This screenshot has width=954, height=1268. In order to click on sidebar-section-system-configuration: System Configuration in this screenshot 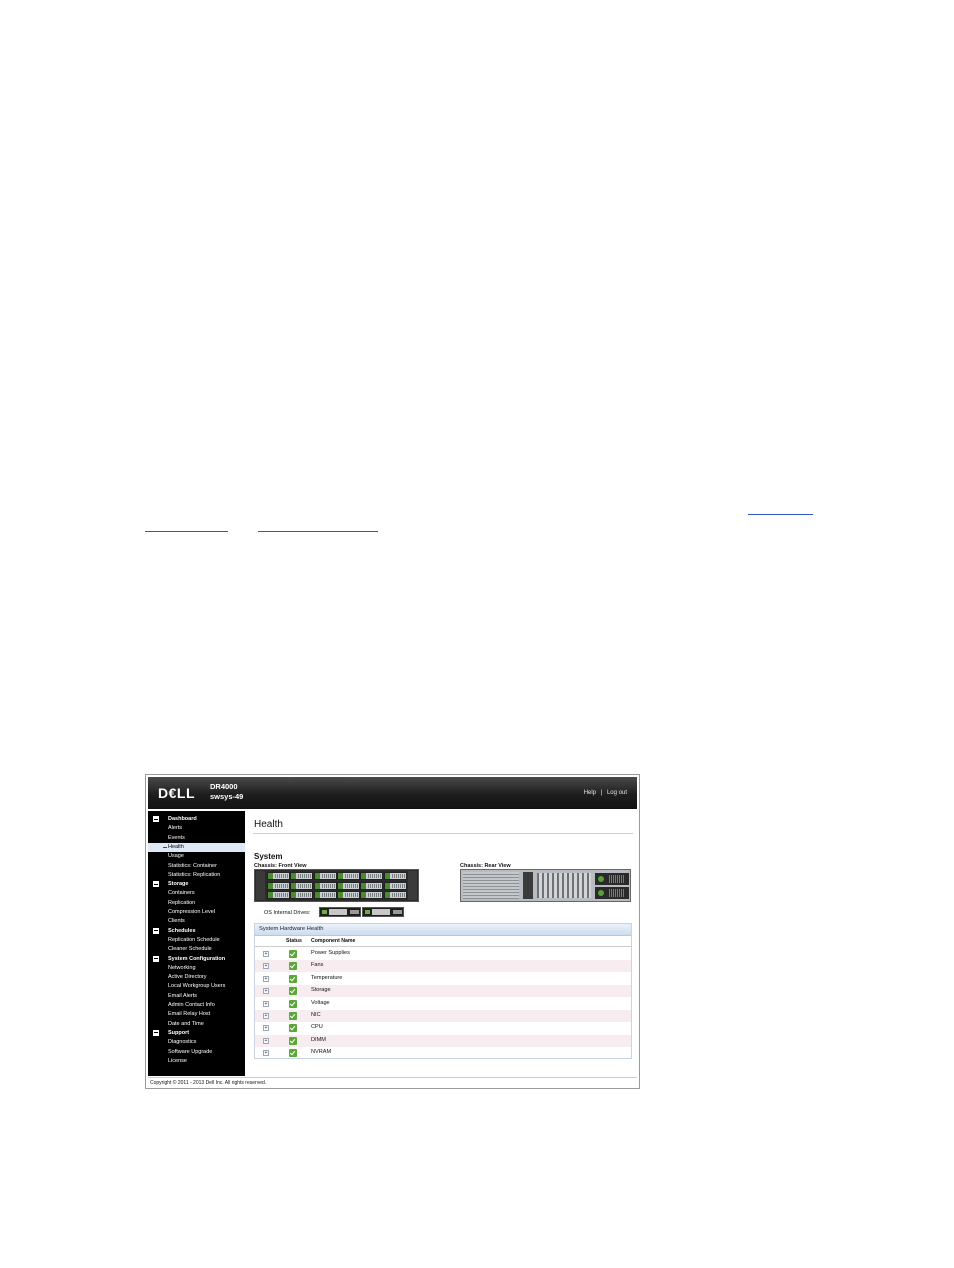, I will do `click(198, 959)`.